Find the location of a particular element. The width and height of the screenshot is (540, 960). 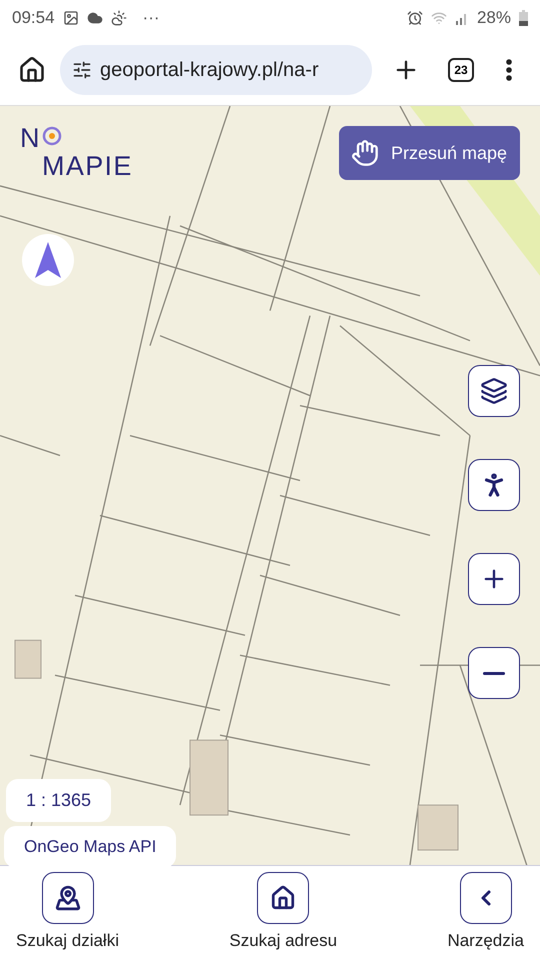

layers-button is located at coordinates (494, 391).